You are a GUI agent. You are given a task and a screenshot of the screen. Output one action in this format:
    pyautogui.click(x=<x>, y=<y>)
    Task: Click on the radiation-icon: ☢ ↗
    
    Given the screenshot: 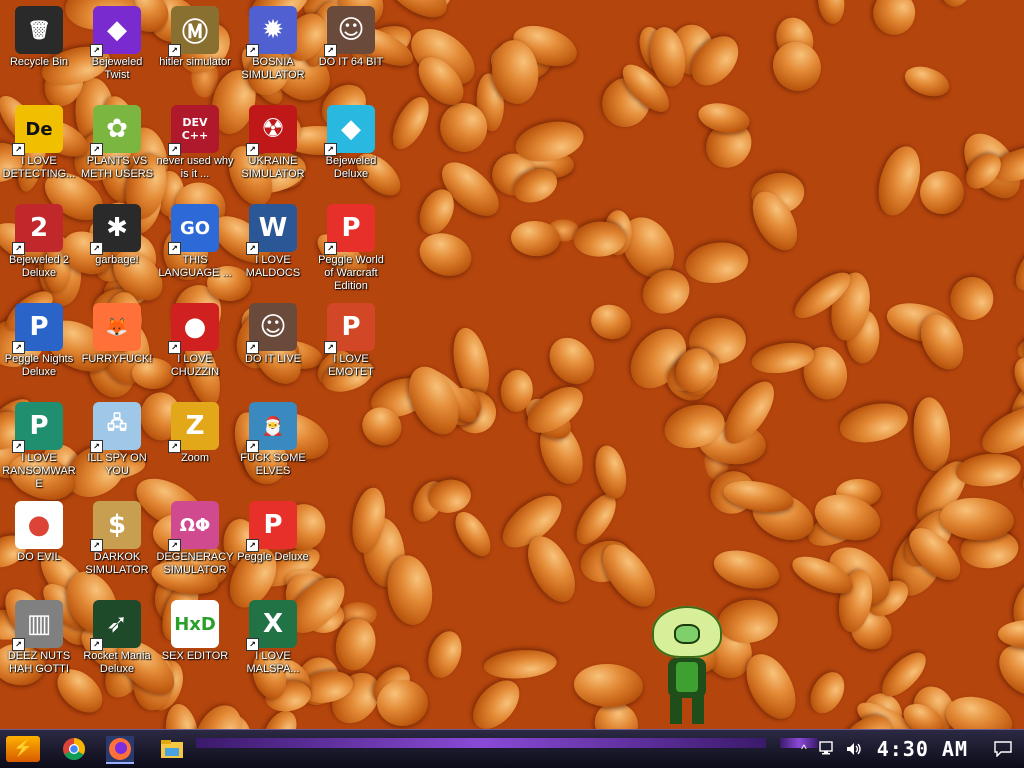 What is the action you would take?
    pyautogui.click(x=271, y=130)
    